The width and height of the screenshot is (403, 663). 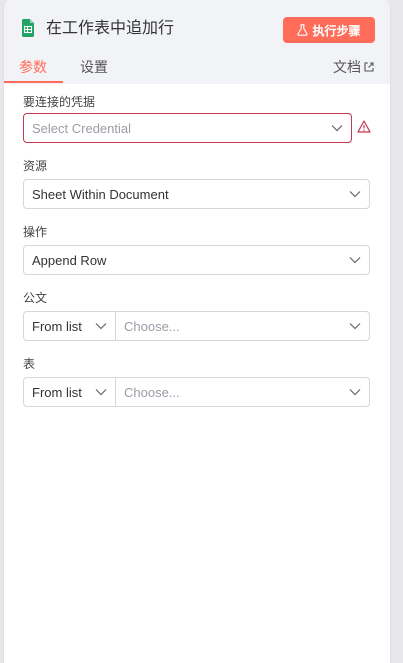 What do you see at coordinates (197, 70) in the screenshot?
I see `tab-bar: 参数 设置 文档` at bounding box center [197, 70].